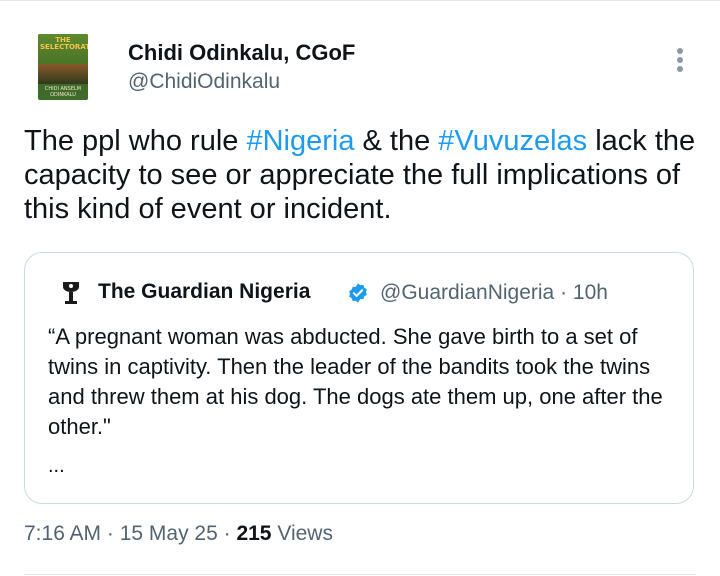 This screenshot has width=720, height=576. I want to click on quoted-handle-time: @GuardianNigeria · 10h, so click(494, 293).